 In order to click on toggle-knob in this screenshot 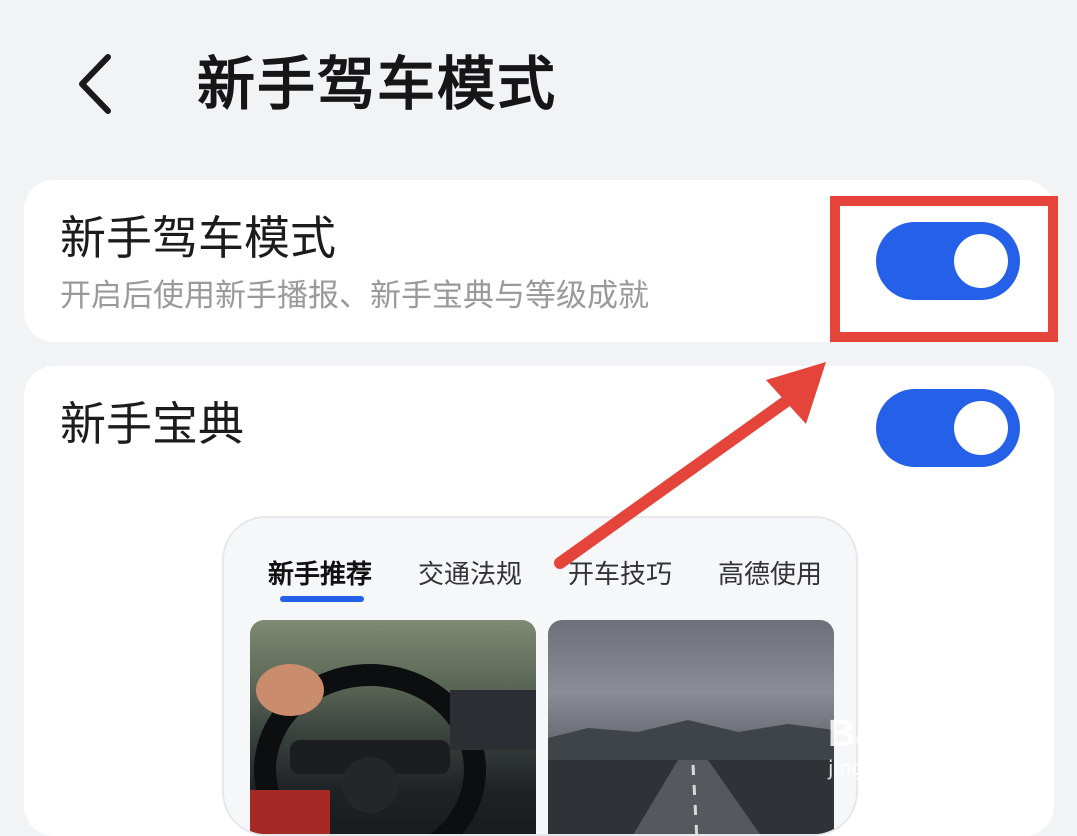, I will do `click(981, 428)`.